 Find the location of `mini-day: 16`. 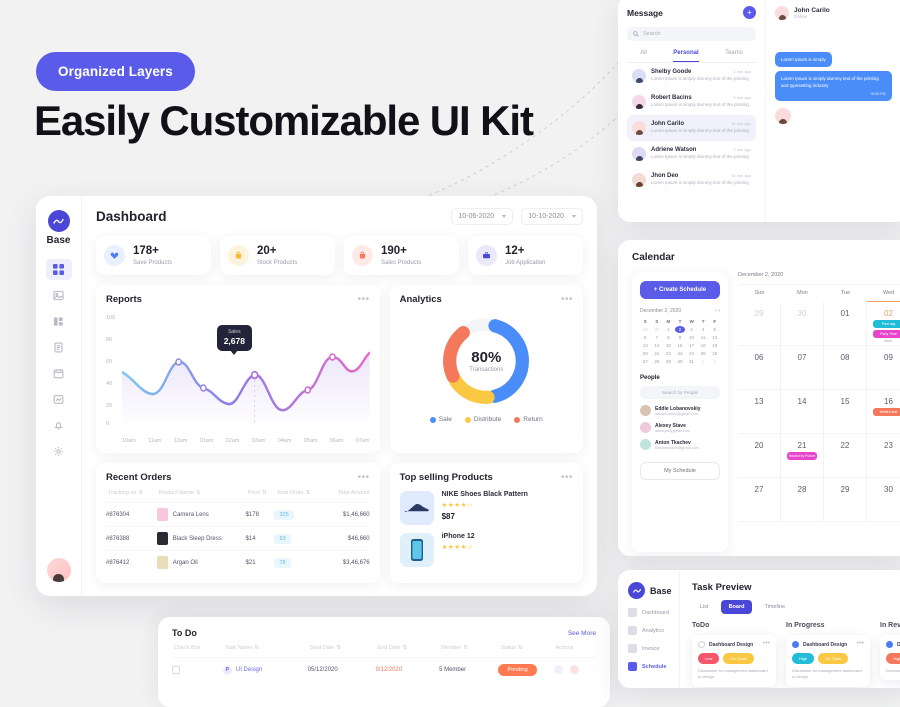

mini-day: 16 is located at coordinates (680, 345).